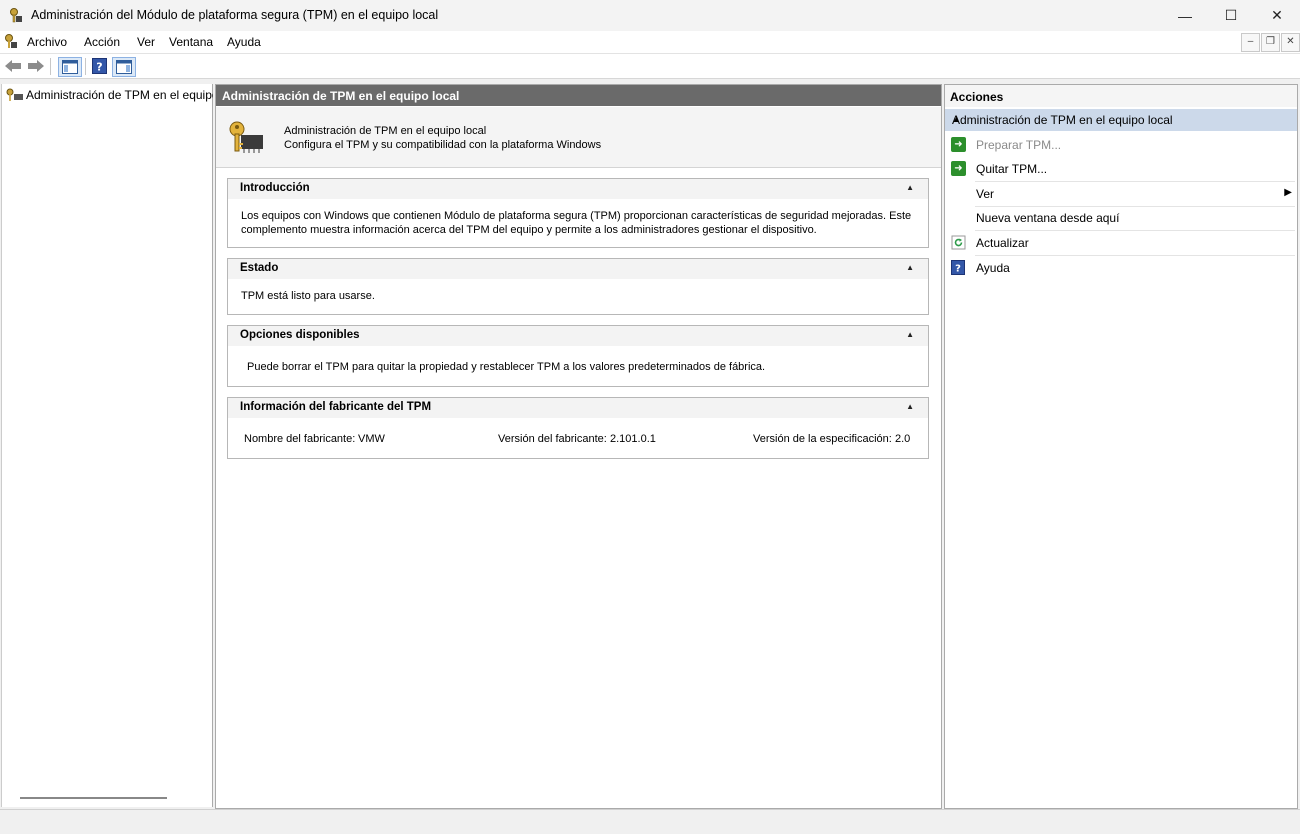 The image size is (1300, 834). What do you see at coordinates (1121, 243) in the screenshot?
I see `action-actualizar: Actualizar` at bounding box center [1121, 243].